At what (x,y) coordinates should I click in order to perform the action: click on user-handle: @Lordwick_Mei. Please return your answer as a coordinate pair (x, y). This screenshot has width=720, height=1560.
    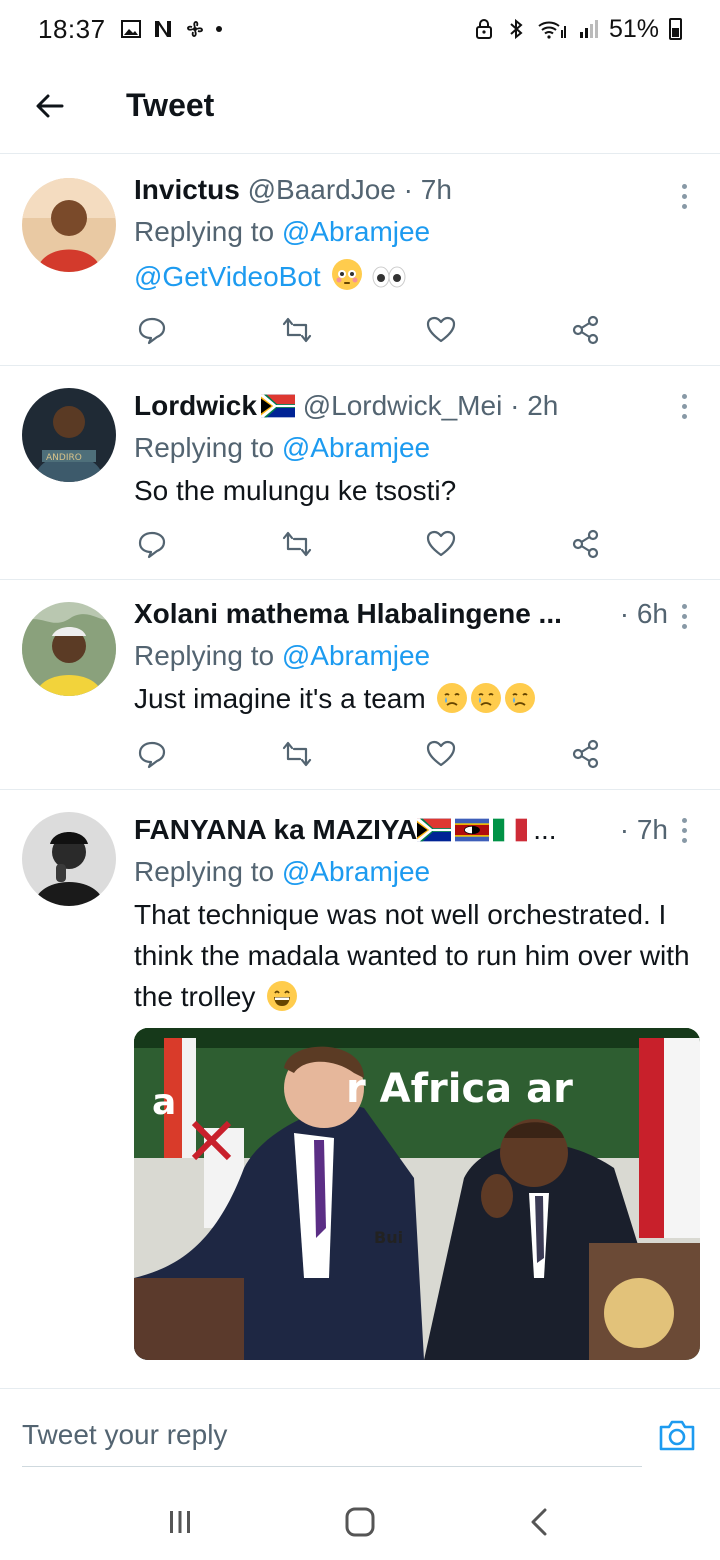
    Looking at the image, I should click on (403, 406).